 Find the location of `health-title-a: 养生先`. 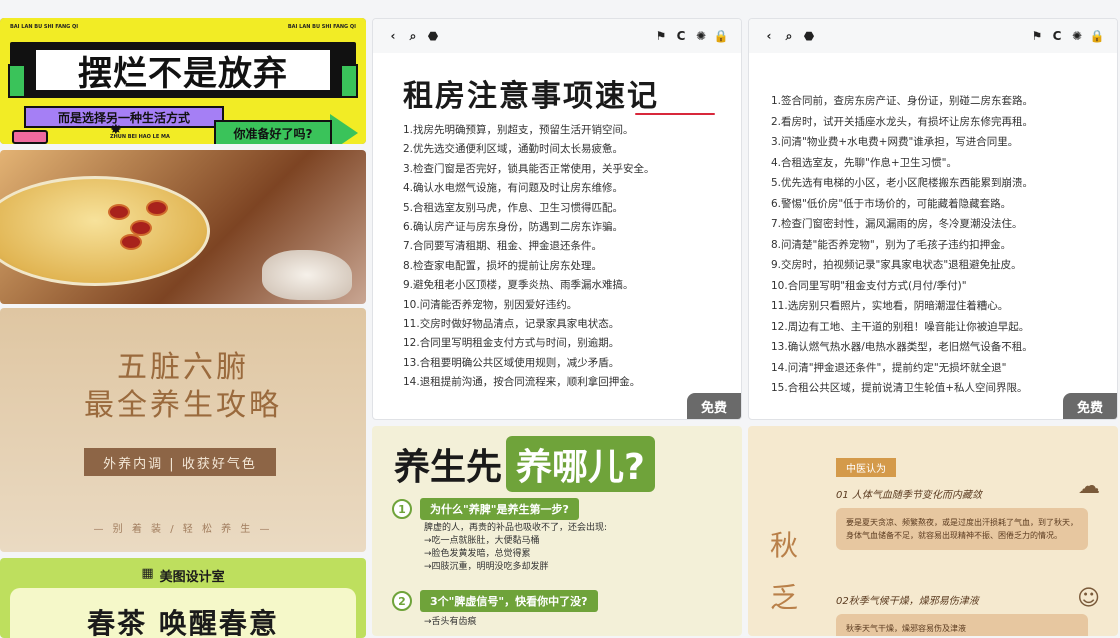

health-title-a: 养生先 is located at coordinates (448, 467).